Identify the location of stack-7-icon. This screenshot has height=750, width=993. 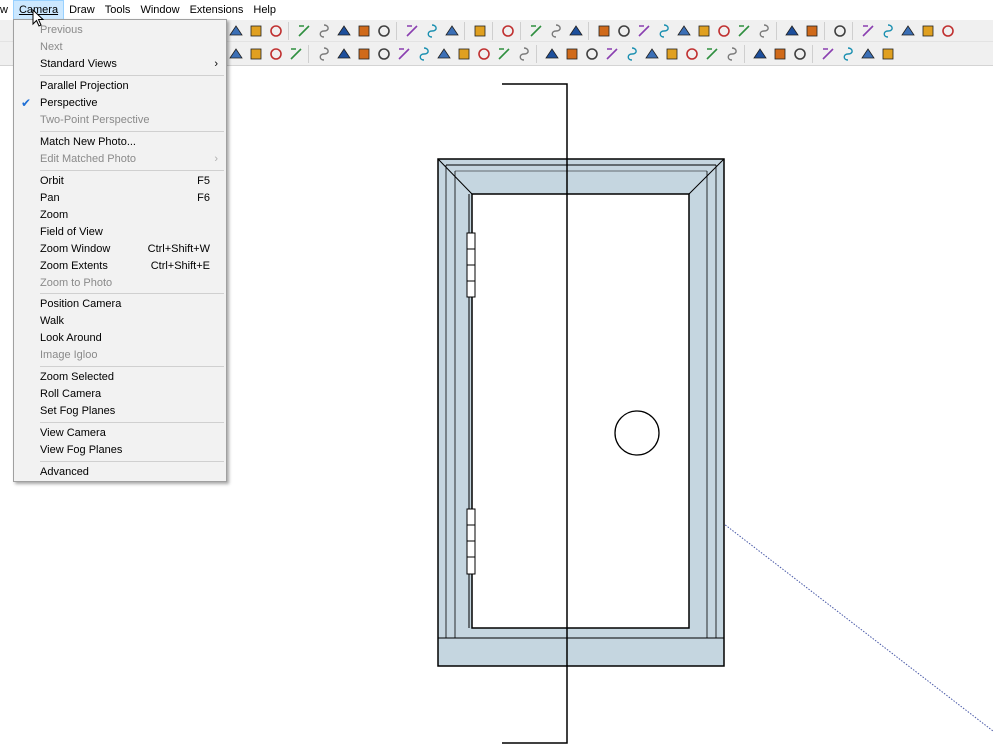
(672, 54).